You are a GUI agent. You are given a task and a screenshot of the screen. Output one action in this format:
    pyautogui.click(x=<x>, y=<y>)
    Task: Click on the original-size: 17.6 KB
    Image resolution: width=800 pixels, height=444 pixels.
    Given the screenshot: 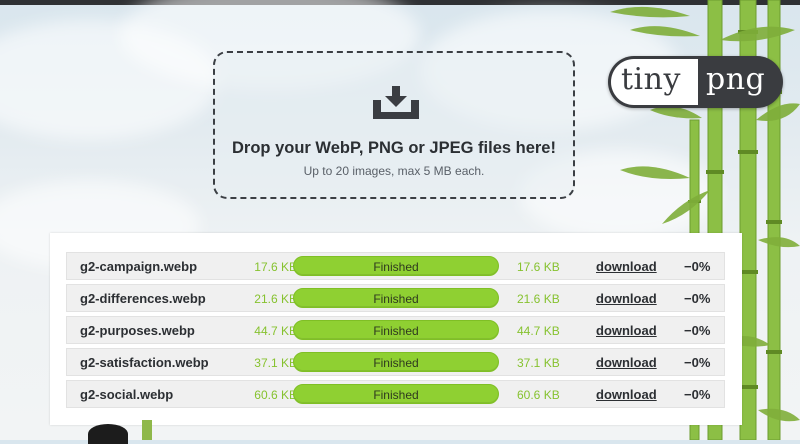 What is the action you would take?
    pyautogui.click(x=275, y=267)
    